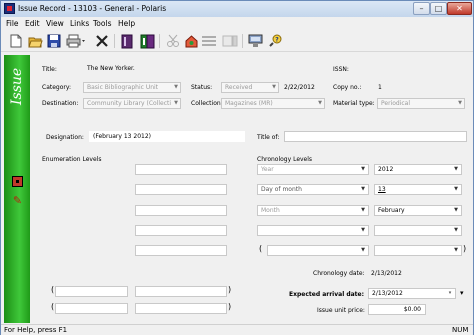 This screenshot has width=474, height=335. I want to click on designation-label: Designation:, so click(65, 137).